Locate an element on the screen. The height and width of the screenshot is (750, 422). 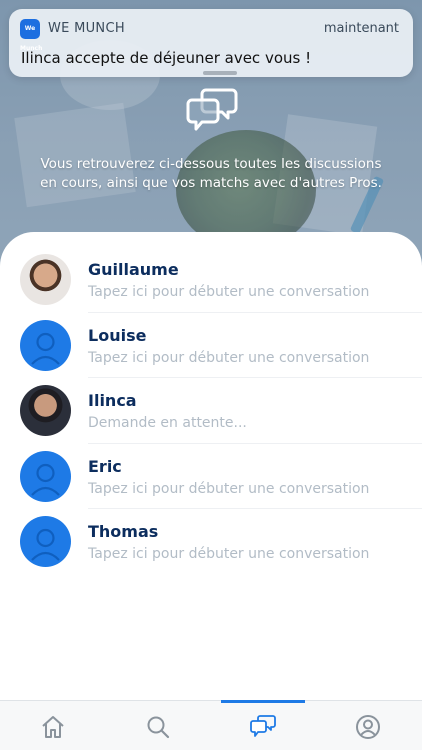
search-icon is located at coordinates (158, 727).